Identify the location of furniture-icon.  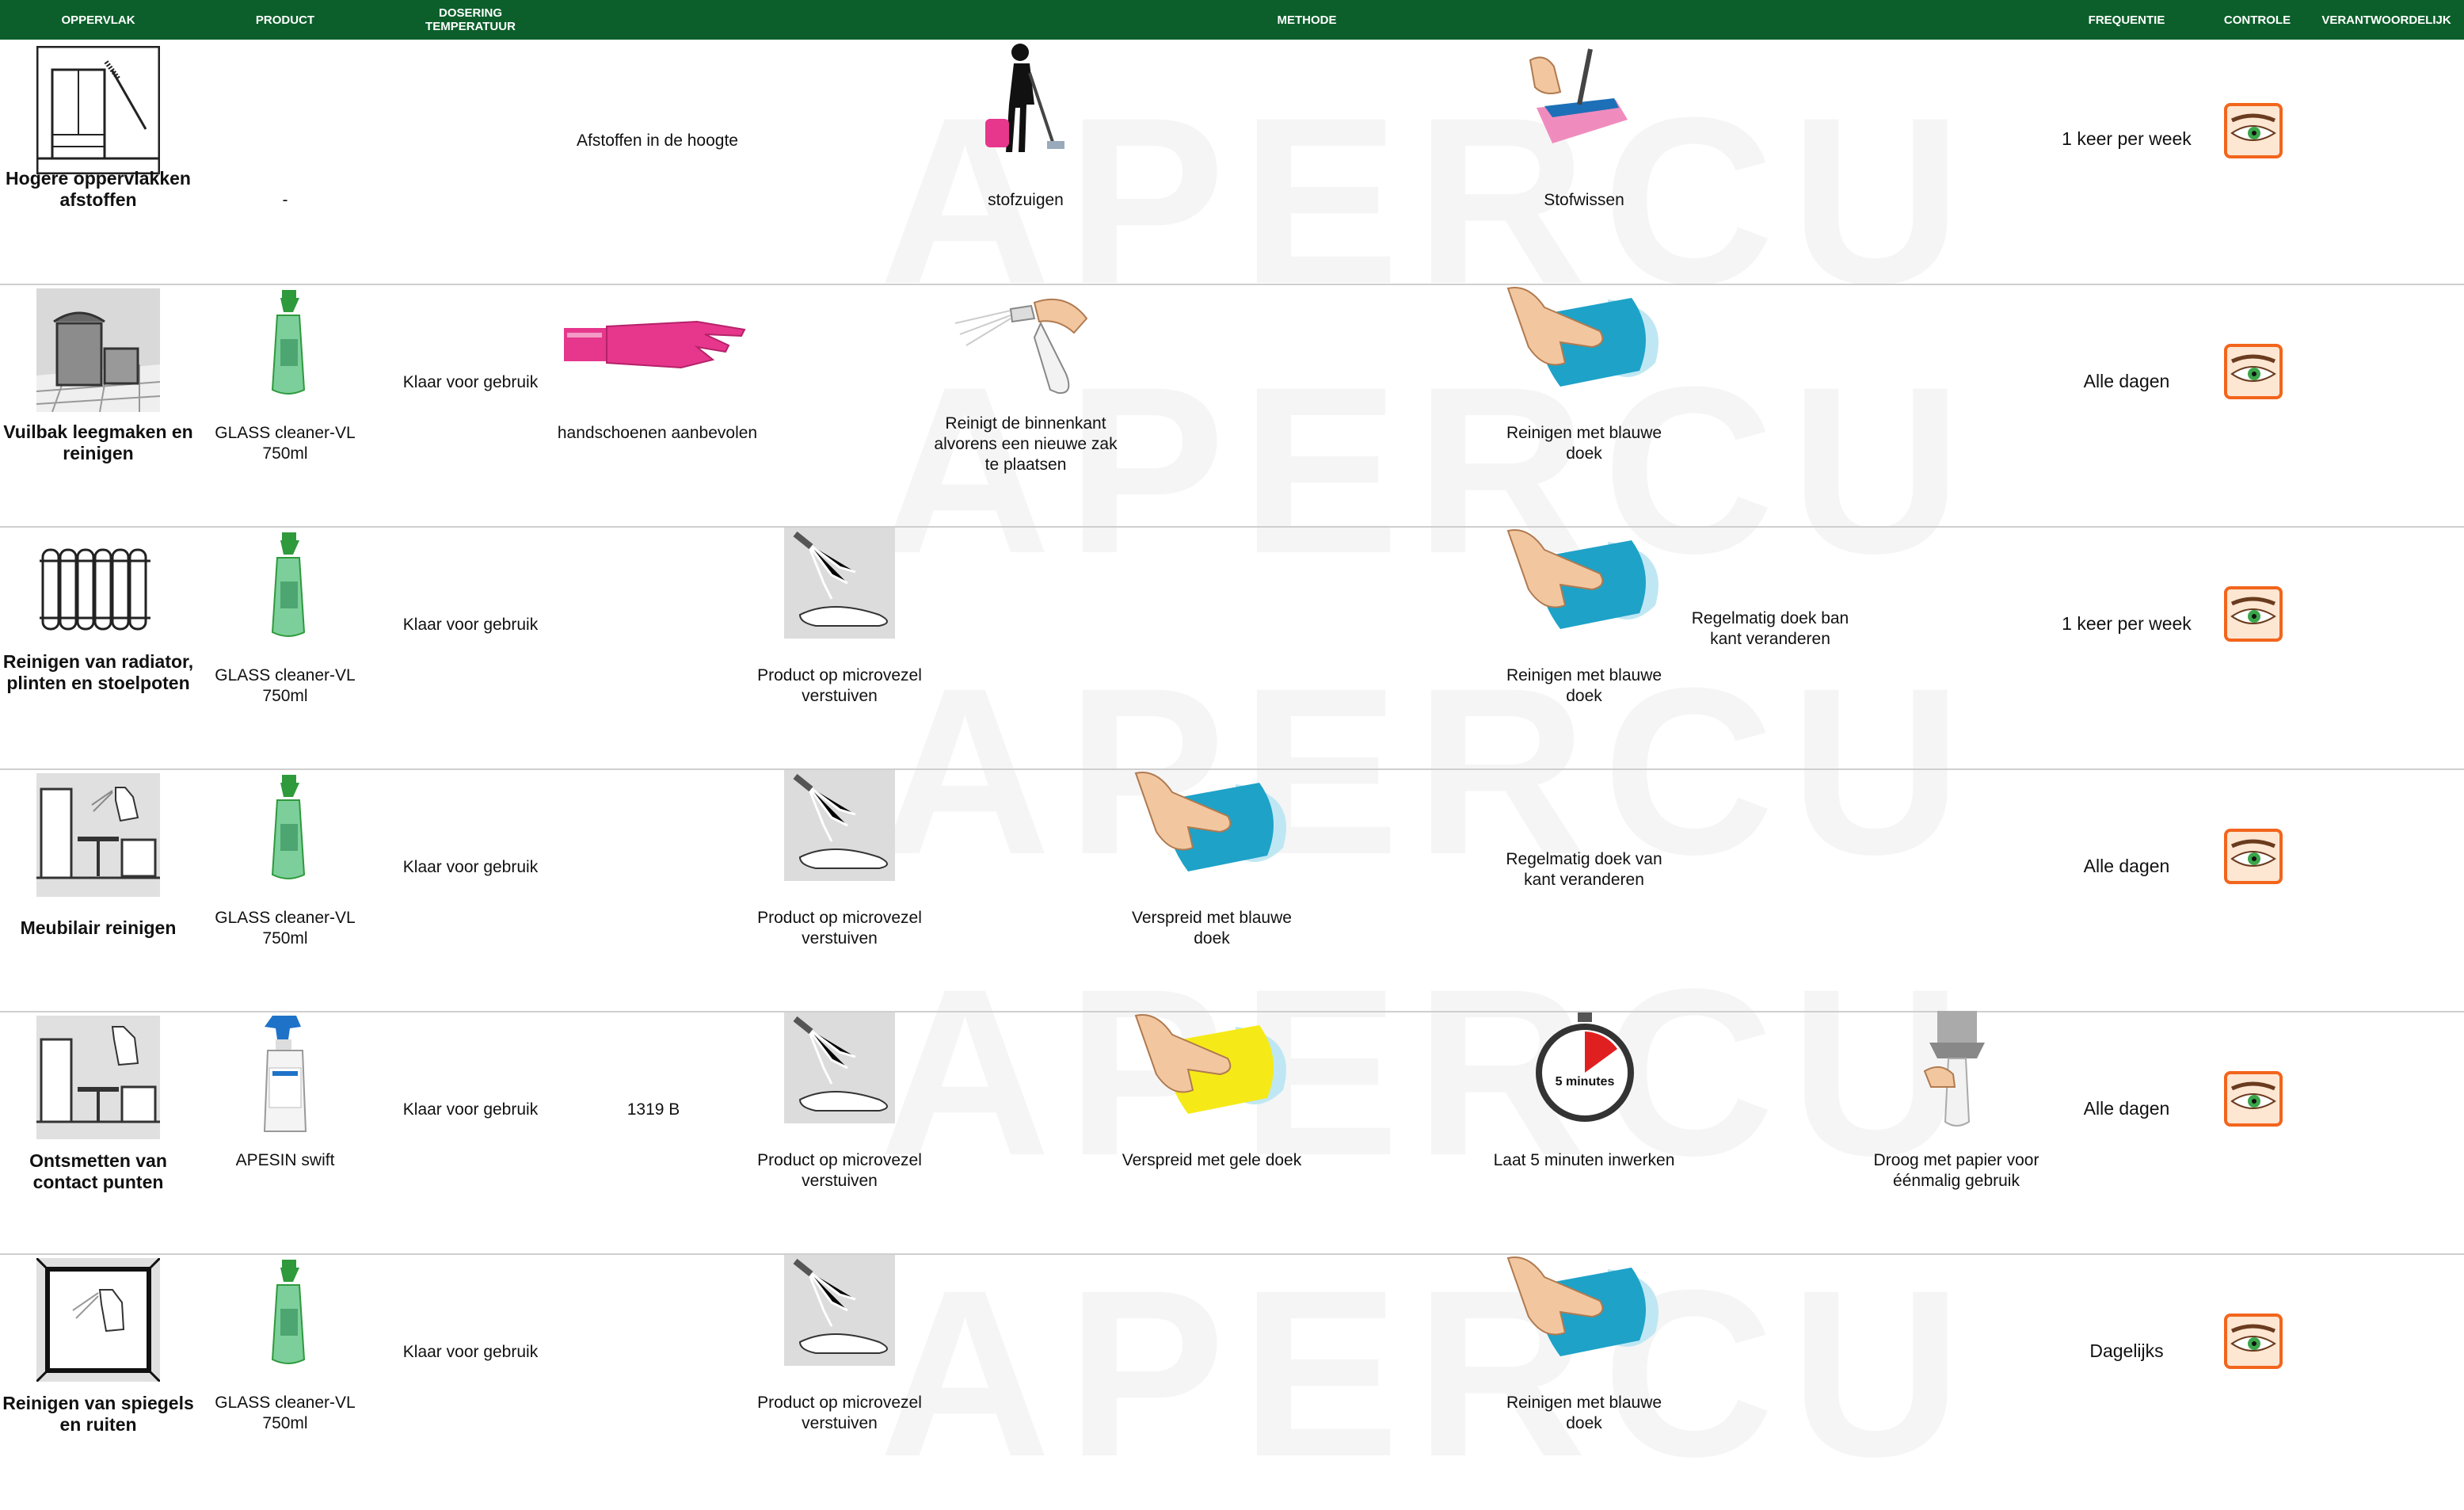
(98, 835).